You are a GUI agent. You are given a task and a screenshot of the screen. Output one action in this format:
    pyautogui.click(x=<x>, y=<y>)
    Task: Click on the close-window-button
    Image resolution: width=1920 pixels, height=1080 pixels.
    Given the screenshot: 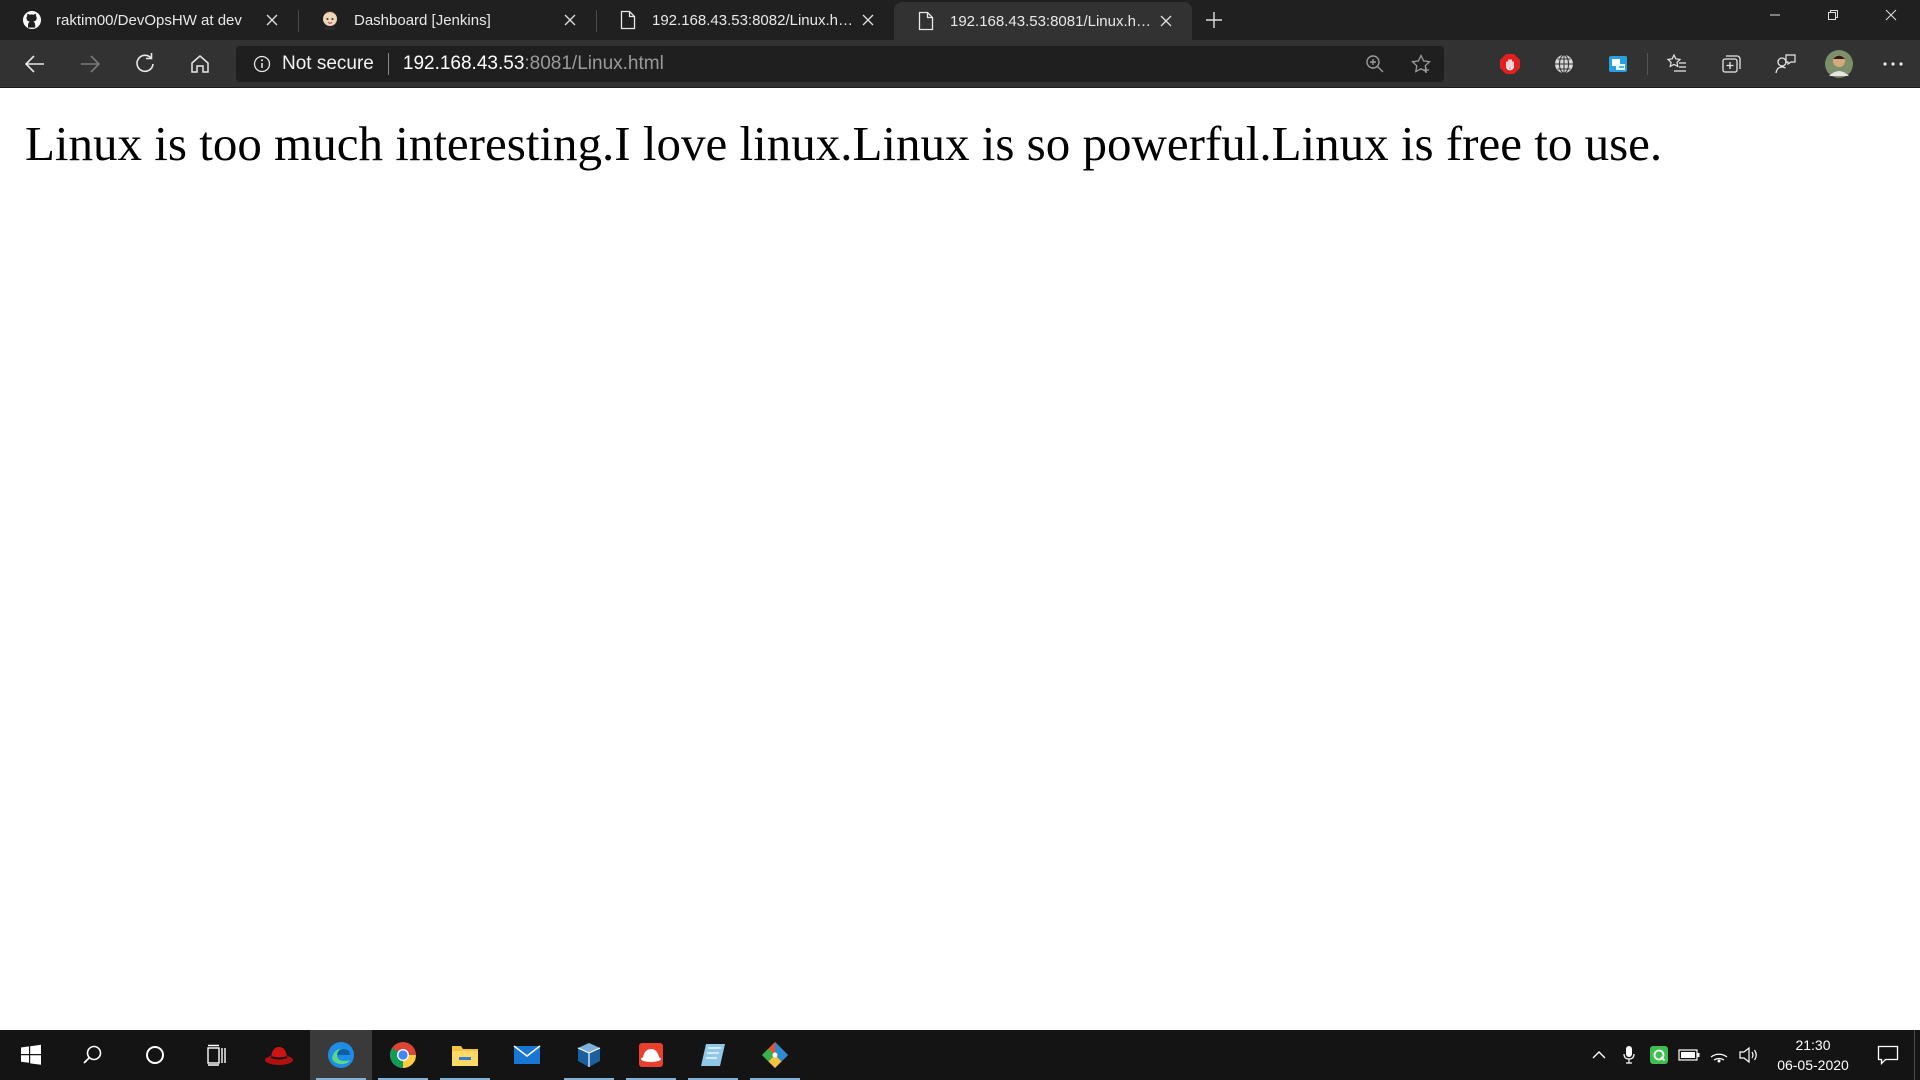 What is the action you would take?
    pyautogui.click(x=1891, y=15)
    